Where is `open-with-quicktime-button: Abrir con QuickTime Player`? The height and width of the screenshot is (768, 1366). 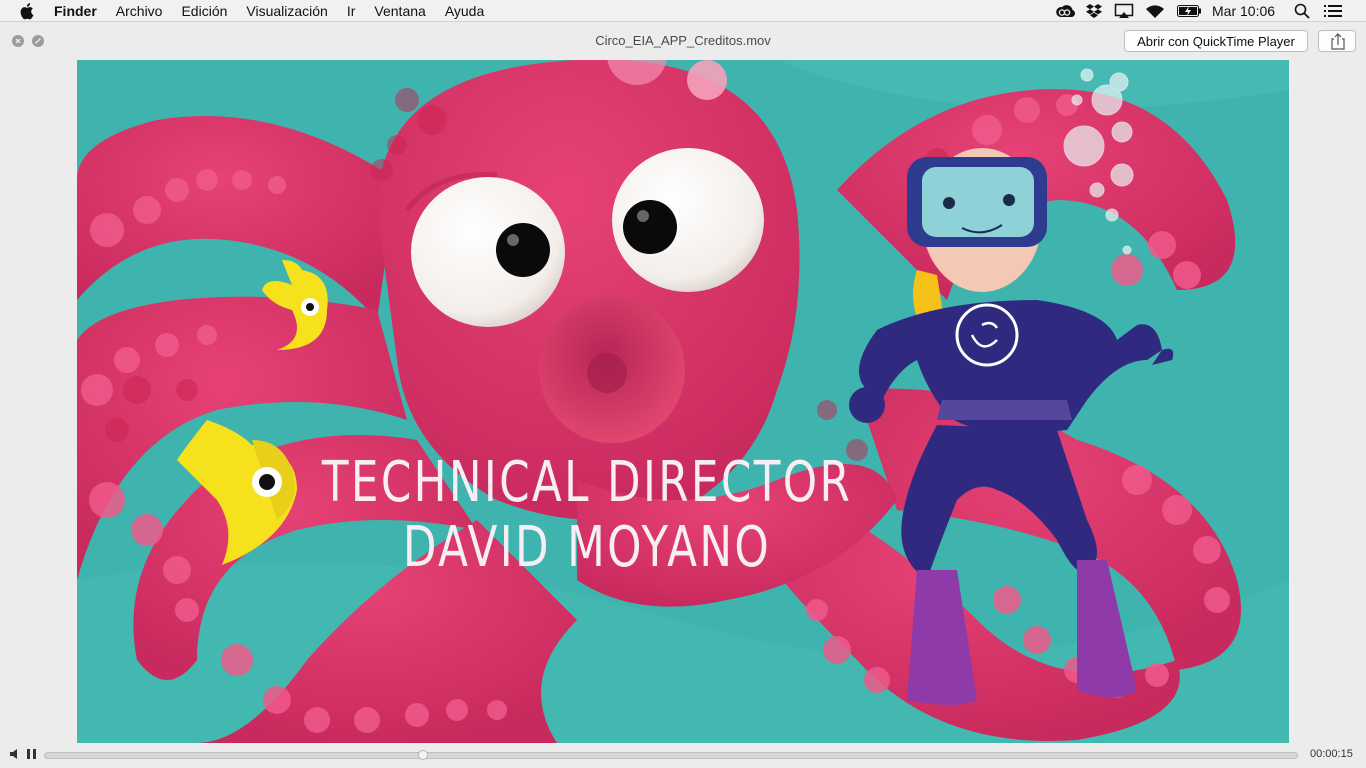 open-with-quicktime-button: Abrir con QuickTime Player is located at coordinates (1216, 41).